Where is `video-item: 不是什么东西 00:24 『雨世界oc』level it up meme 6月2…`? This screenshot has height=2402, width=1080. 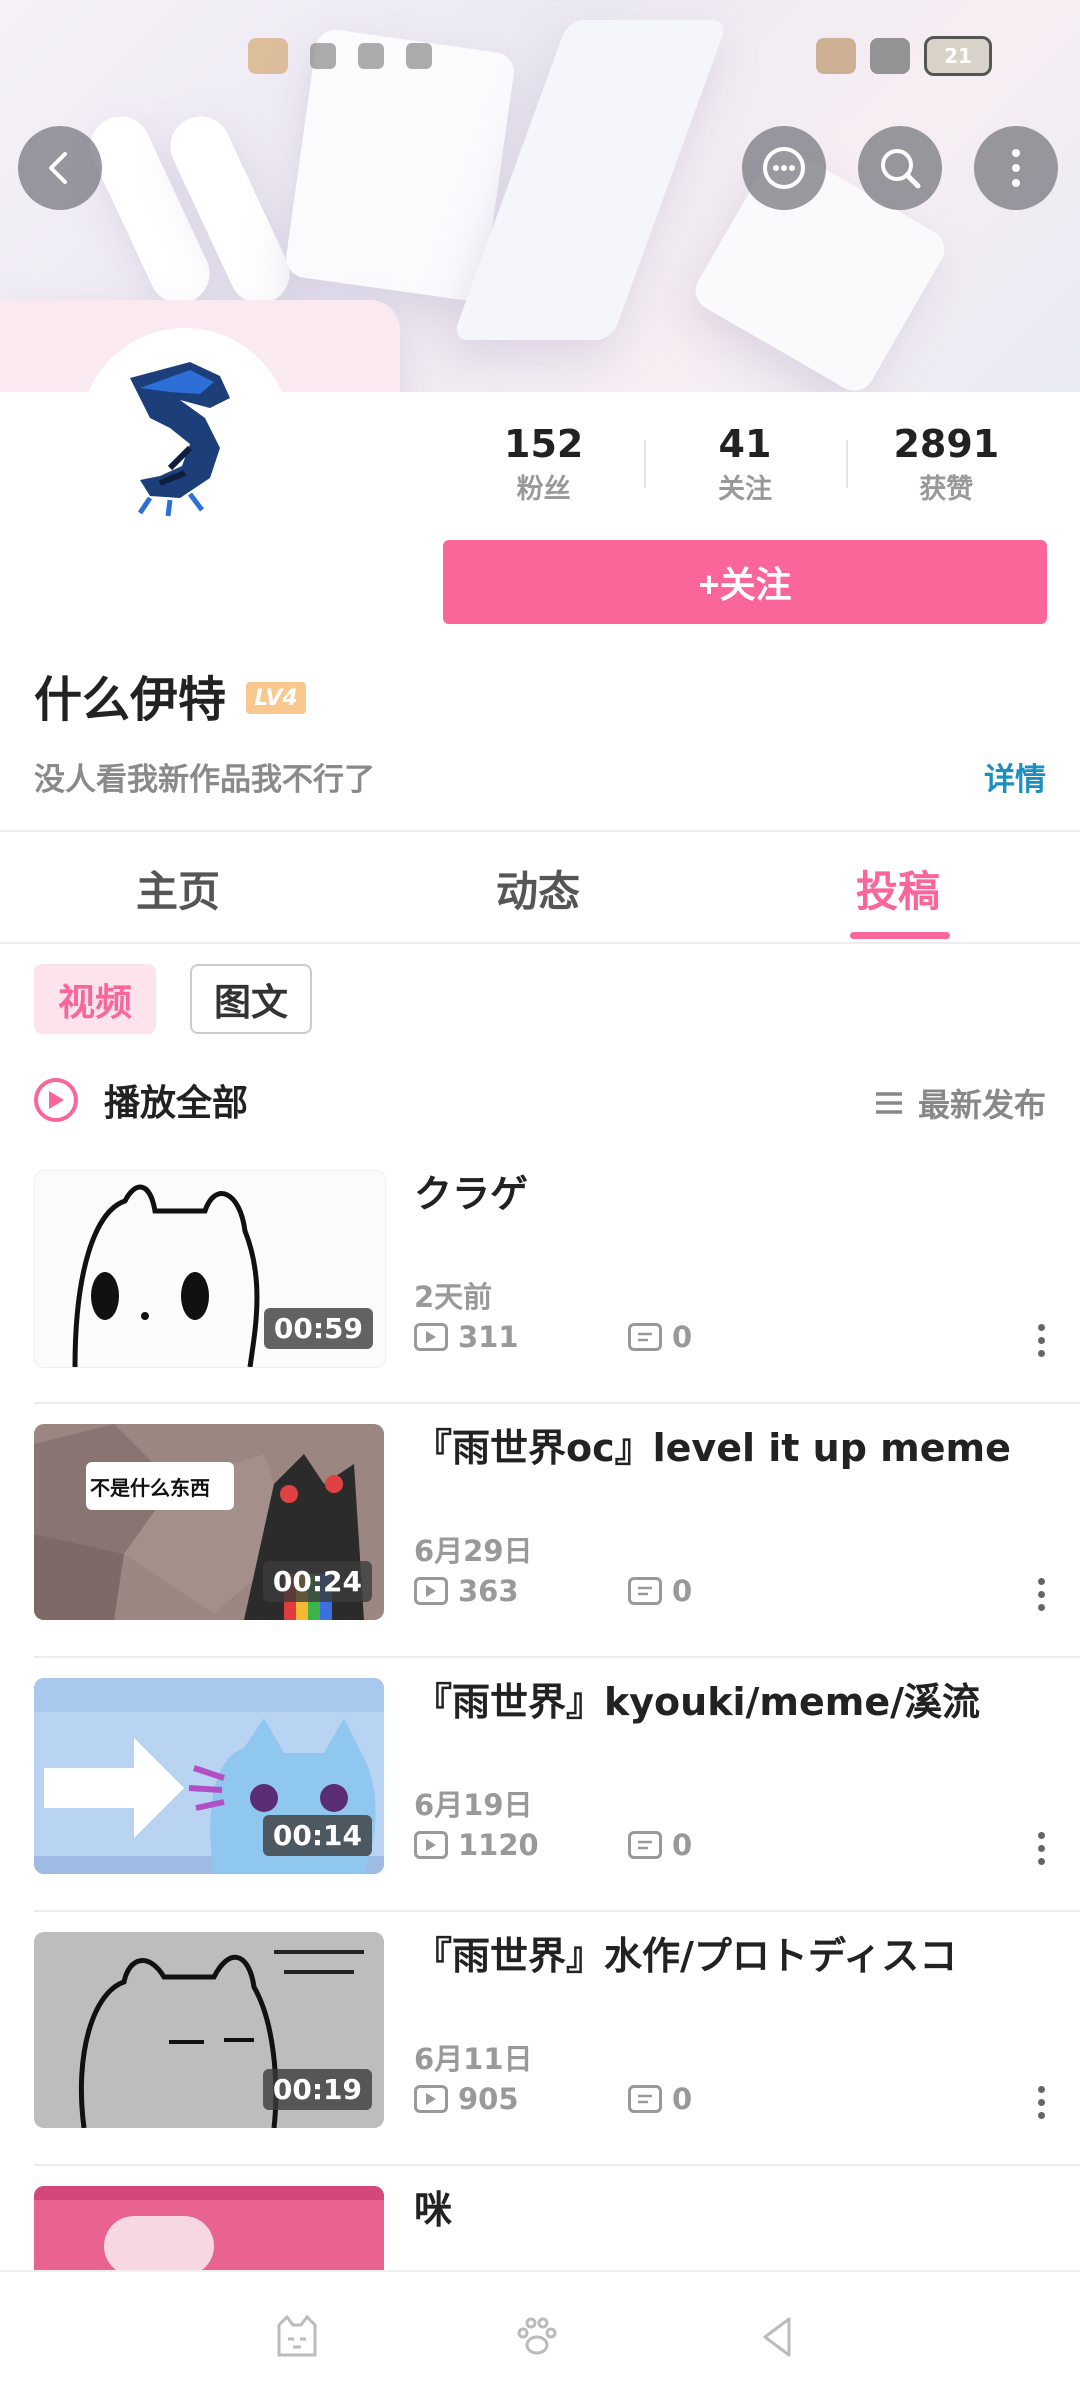
video-item: 不是什么东西 00:24 『雨世界oc』level it up meme 6月2… is located at coordinates (540, 1551).